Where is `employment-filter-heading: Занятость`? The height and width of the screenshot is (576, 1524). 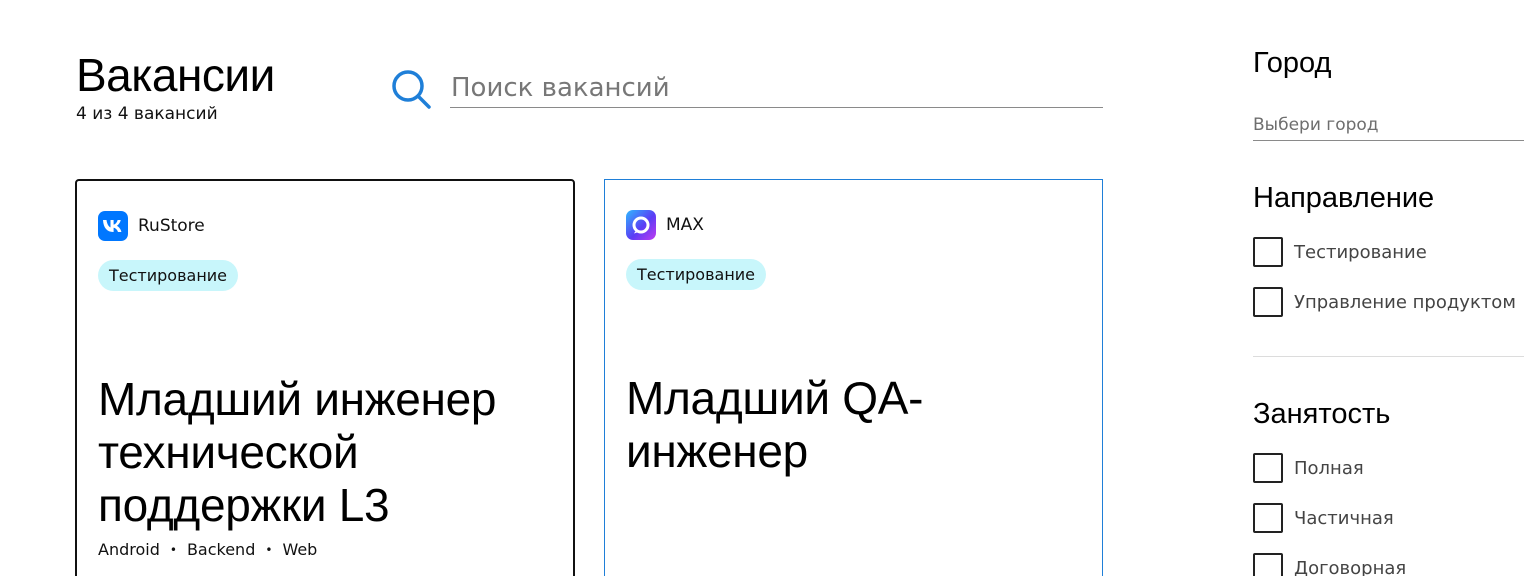
employment-filter-heading: Занятость is located at coordinates (1322, 414).